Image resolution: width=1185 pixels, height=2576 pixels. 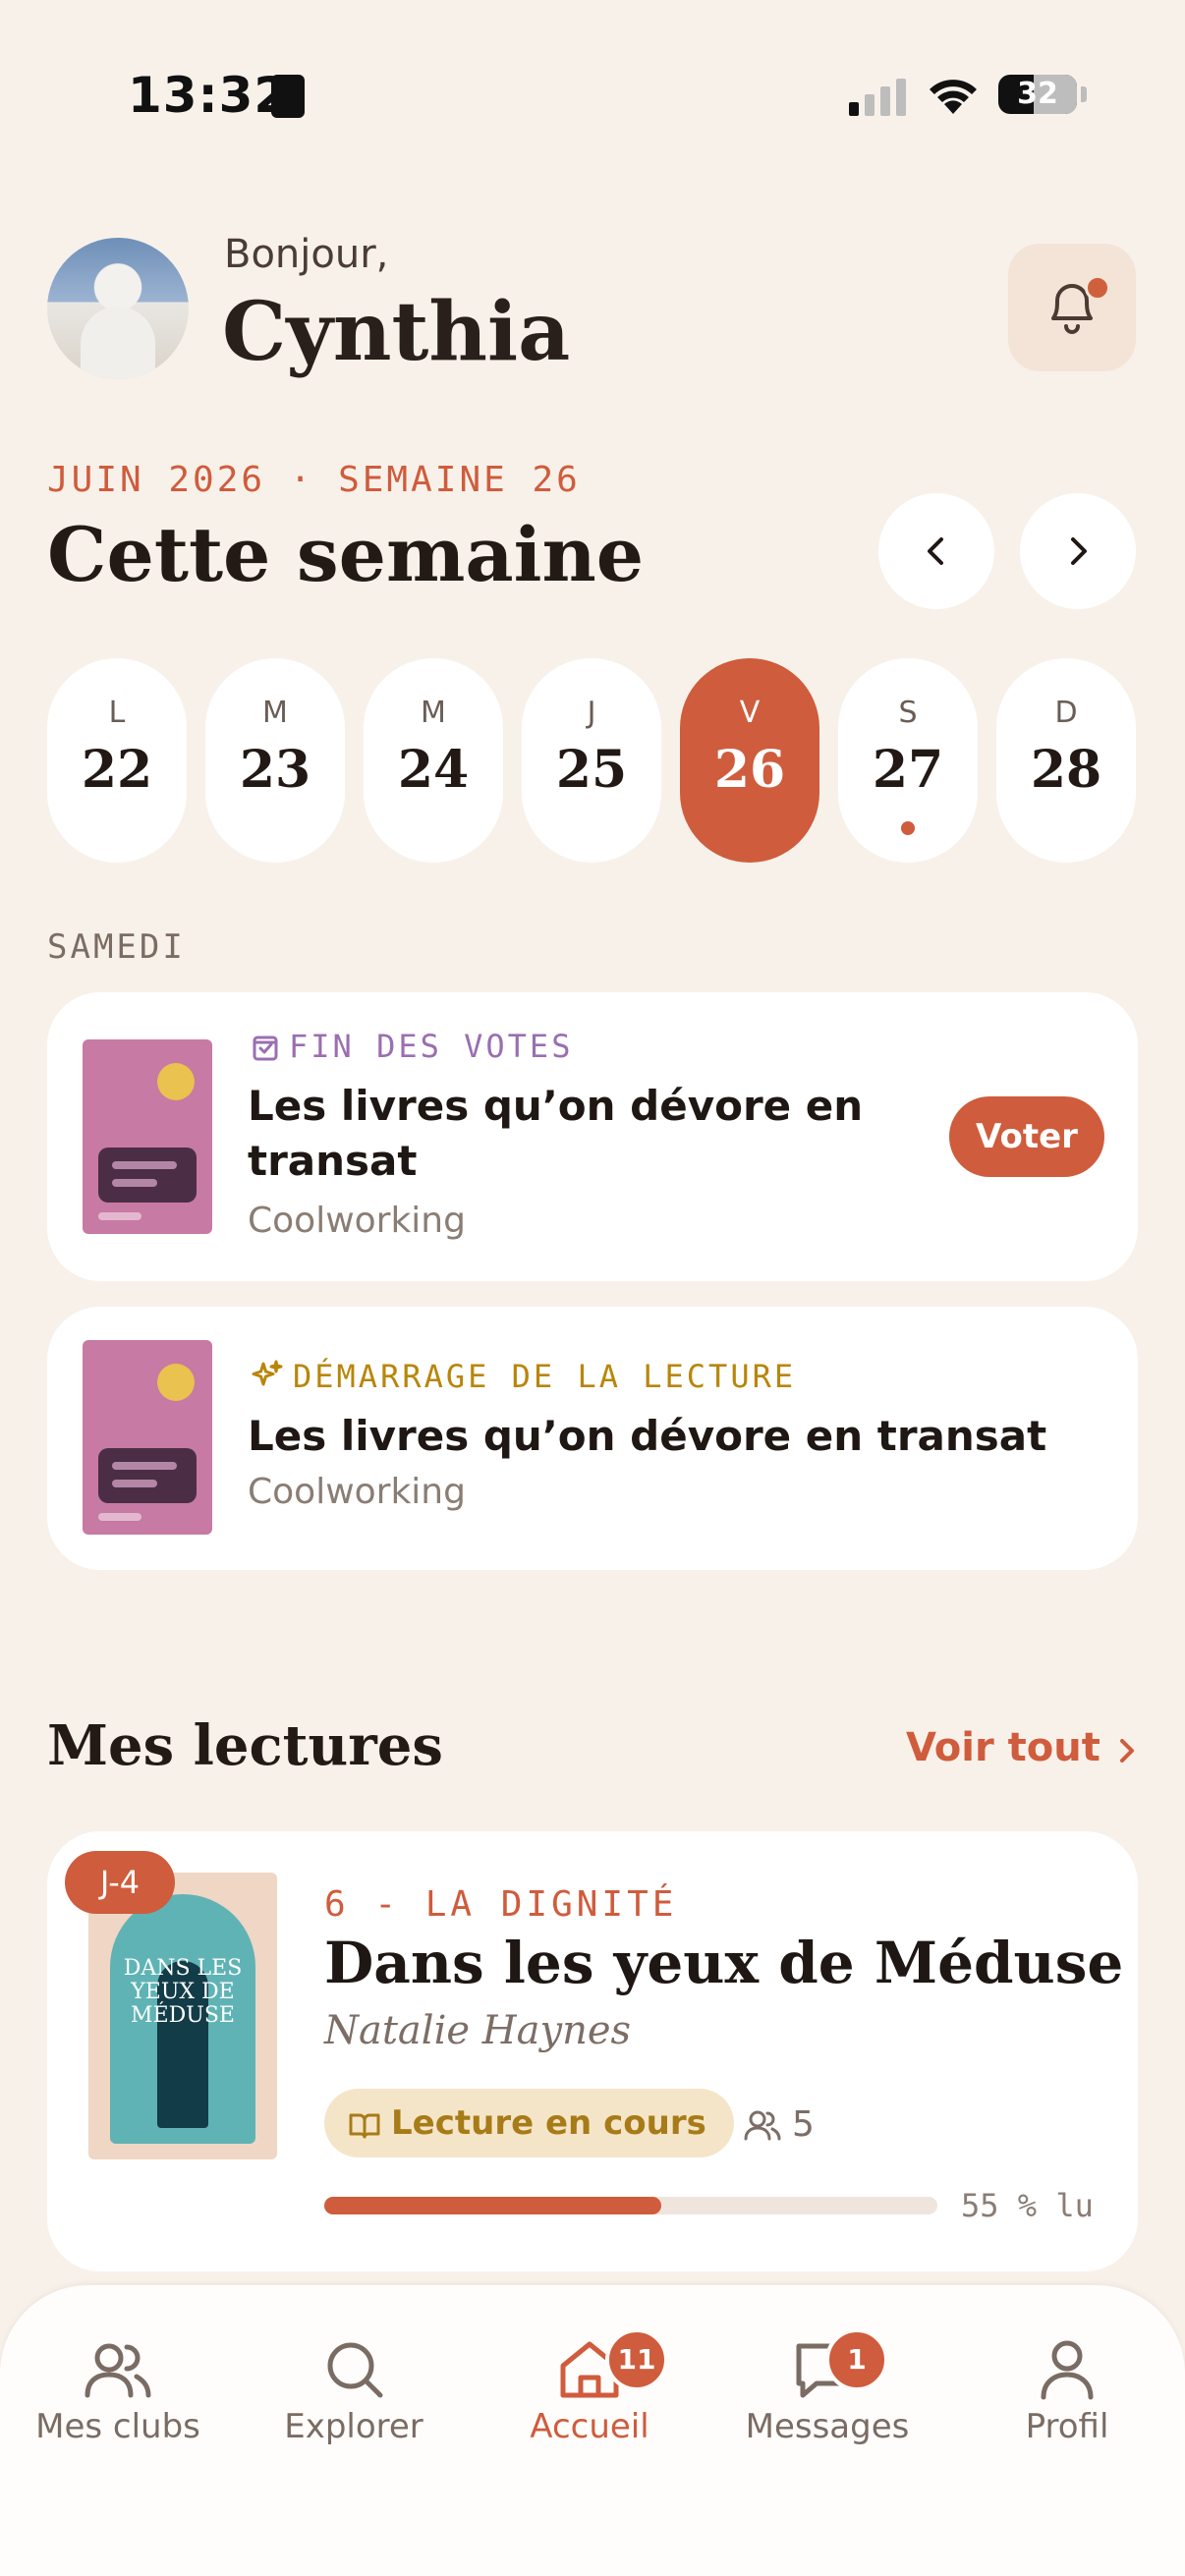 What do you see at coordinates (209, 95) in the screenshot?
I see `status-time: 13:32` at bounding box center [209, 95].